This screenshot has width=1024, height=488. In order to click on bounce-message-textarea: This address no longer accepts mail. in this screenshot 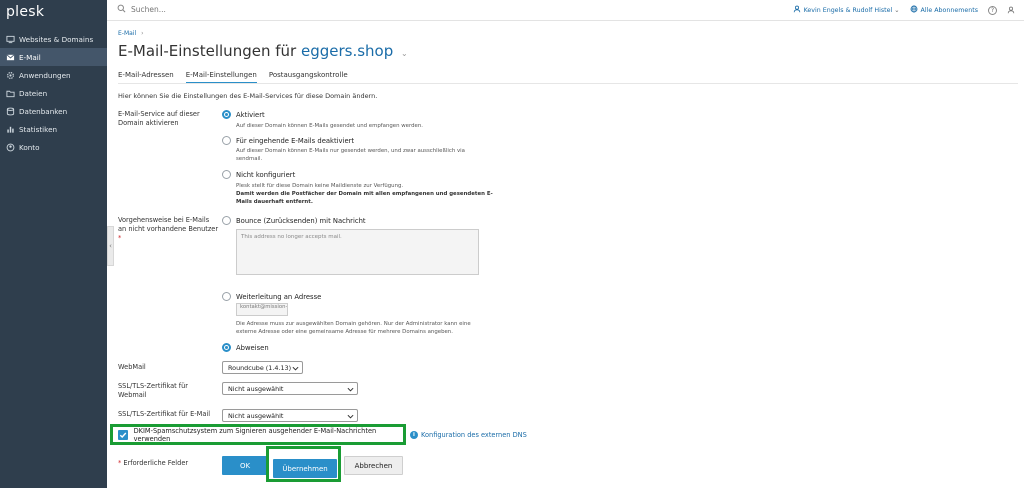, I will do `click(357, 252)`.